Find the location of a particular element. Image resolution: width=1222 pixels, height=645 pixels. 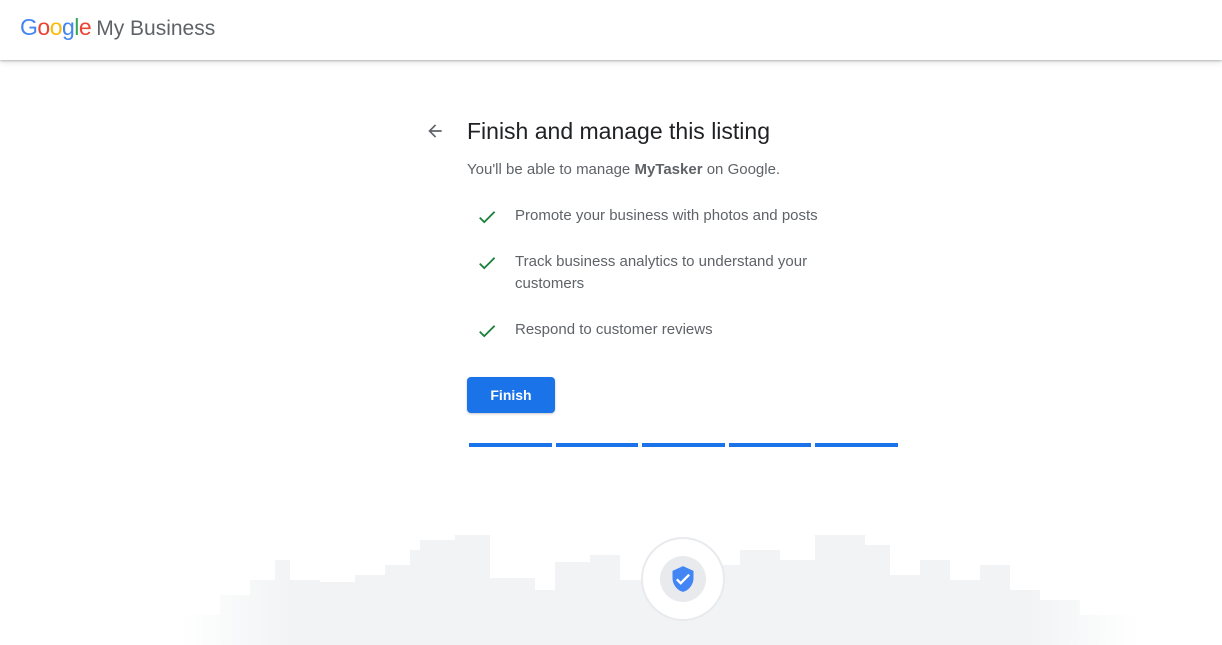

google-my-business-logo: Google My Business is located at coordinates (117, 27).